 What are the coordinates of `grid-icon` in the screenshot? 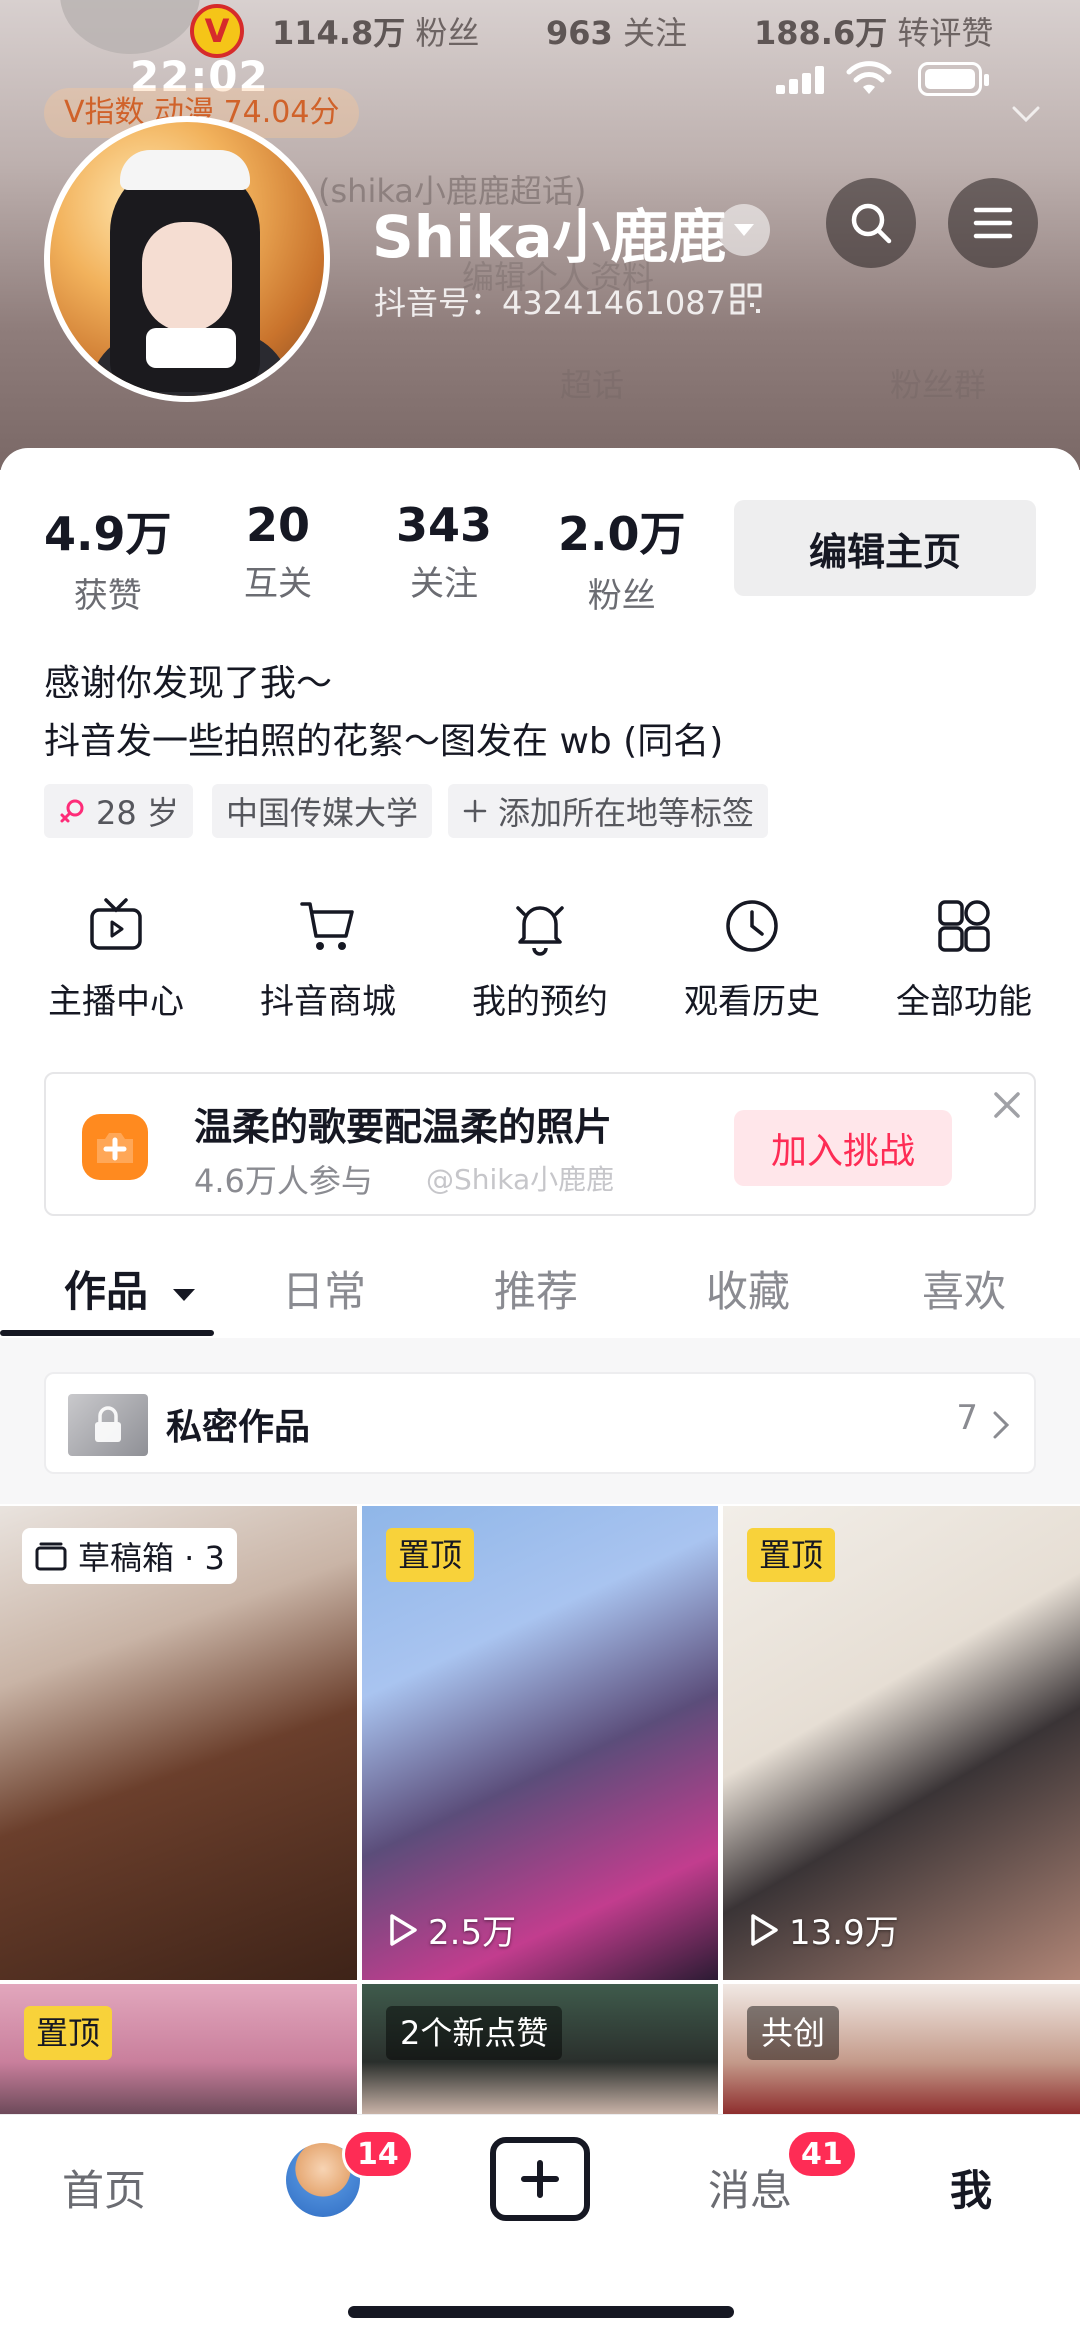 It's located at (964, 926).